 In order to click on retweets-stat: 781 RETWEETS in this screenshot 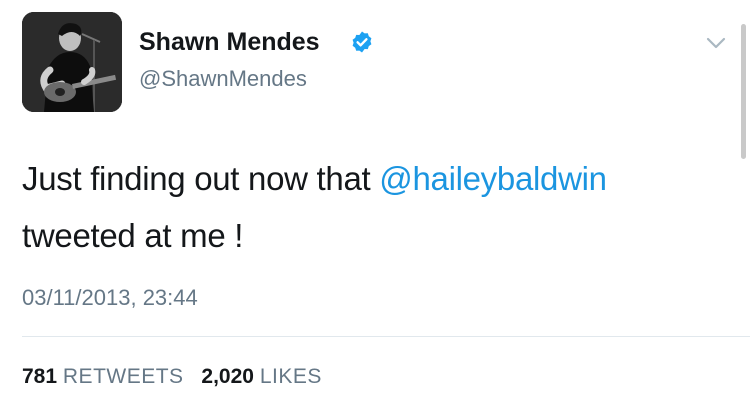, I will do `click(103, 376)`.